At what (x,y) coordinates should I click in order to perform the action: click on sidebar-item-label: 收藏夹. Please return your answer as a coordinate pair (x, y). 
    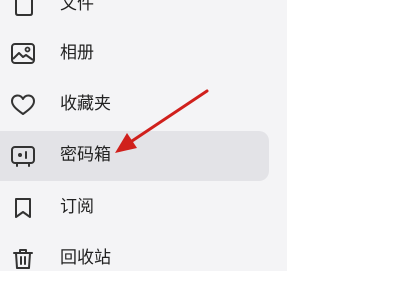
    Looking at the image, I should click on (85, 104).